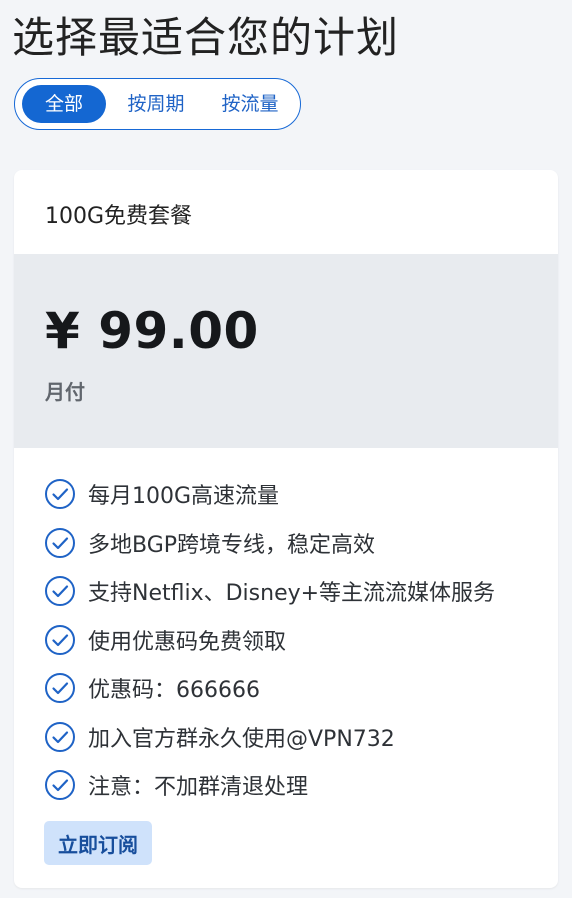 This screenshot has height=898, width=572. I want to click on feature-item: 加入官方群永久使用@VPN732, so click(269, 737).